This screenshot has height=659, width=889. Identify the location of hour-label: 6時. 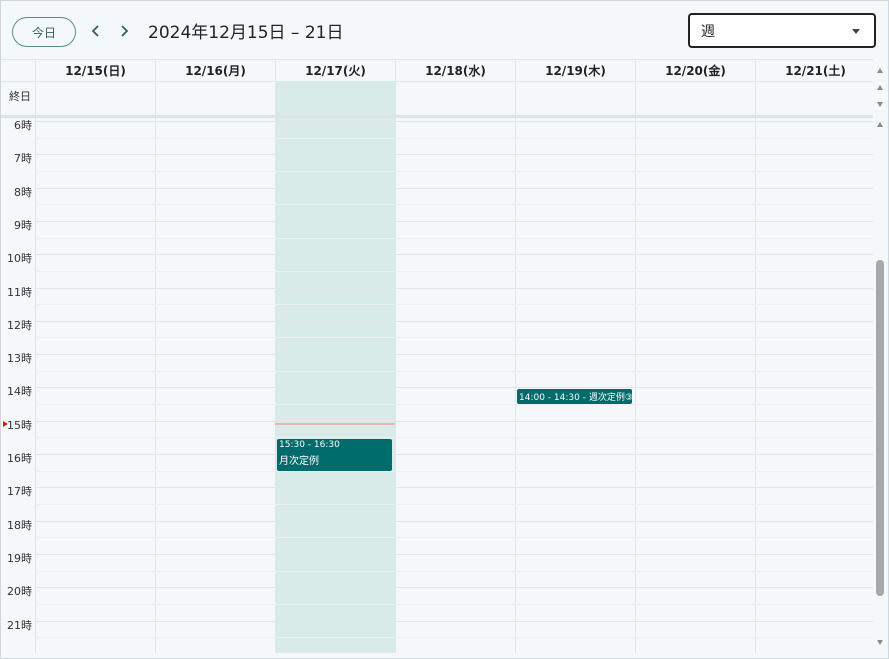
(23, 125).